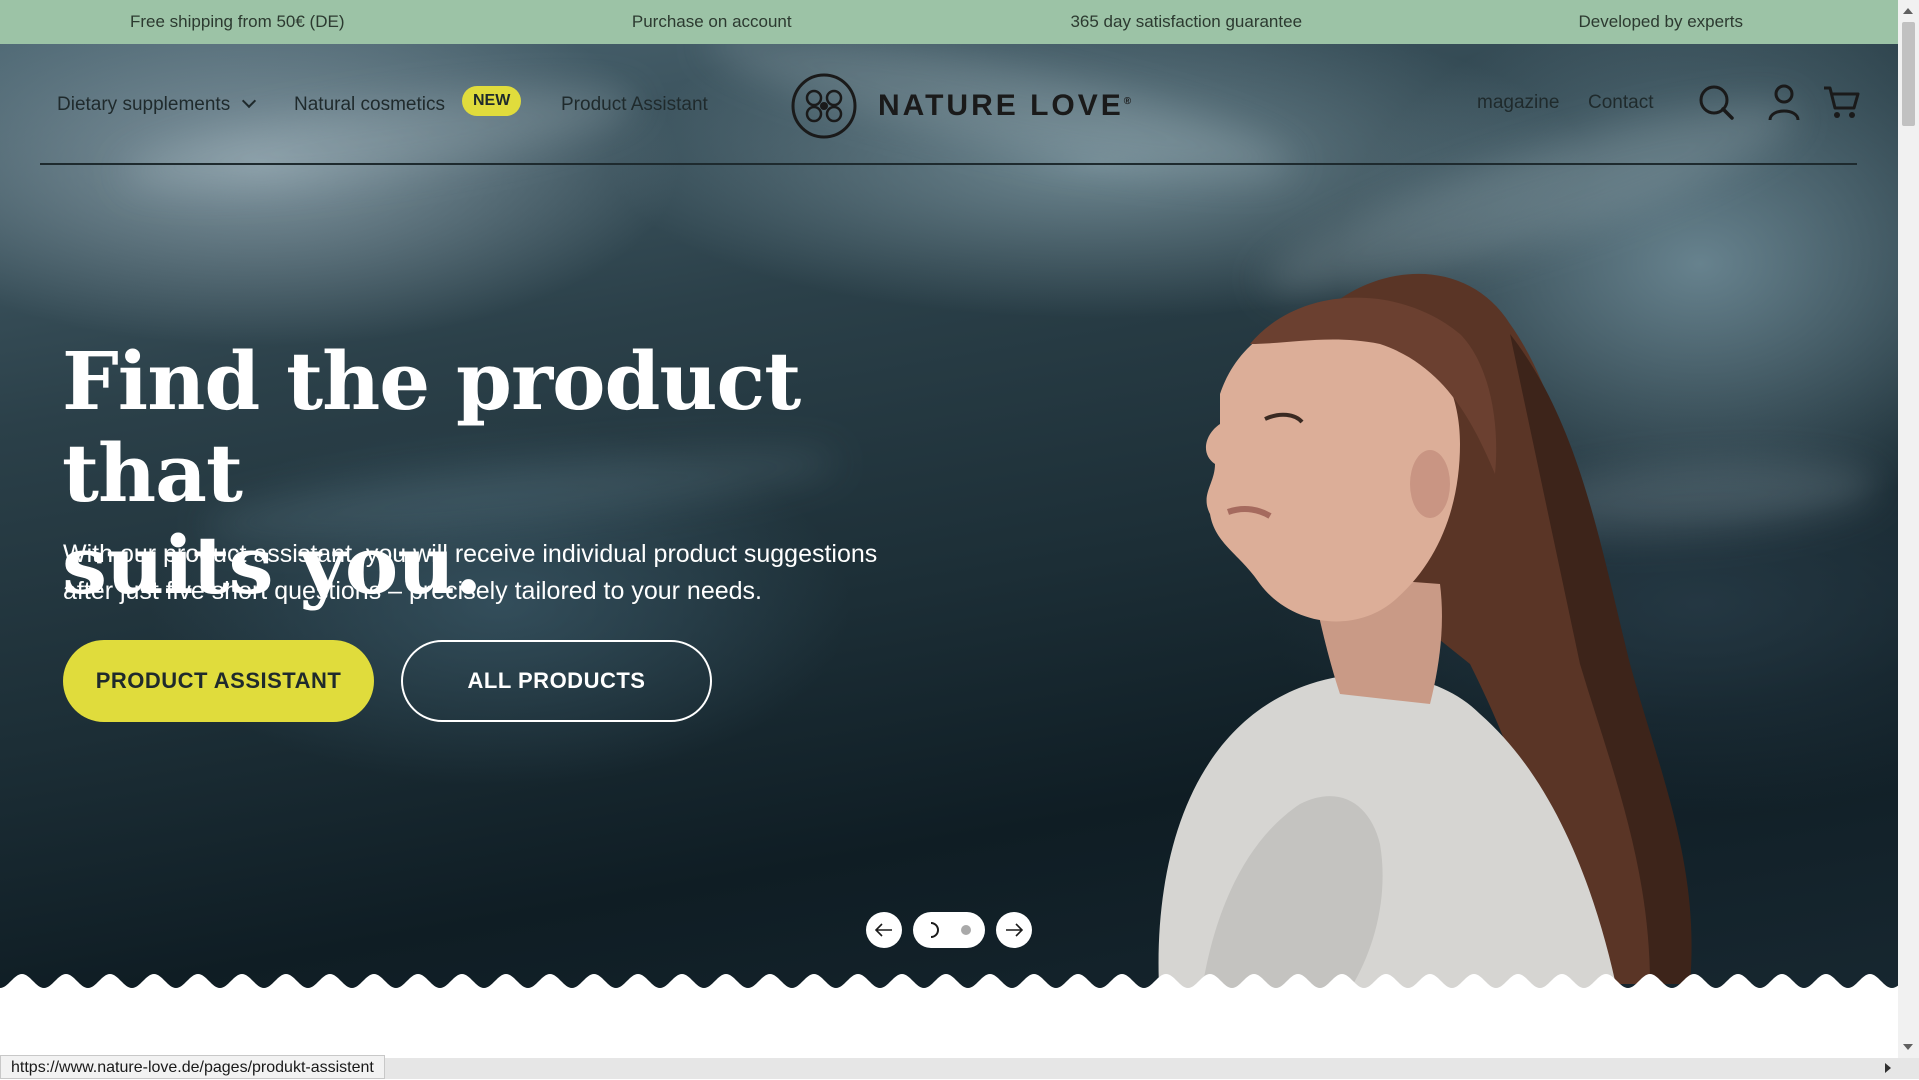 The image size is (1919, 1080). Describe the element at coordinates (1908, 11) in the screenshot. I see `scroll-up-icon` at that location.